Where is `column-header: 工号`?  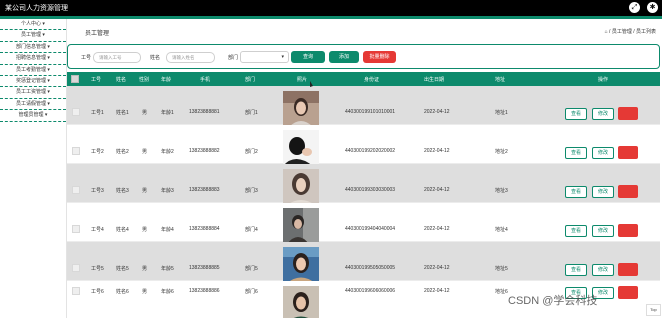 column-header: 工号 is located at coordinates (96, 79).